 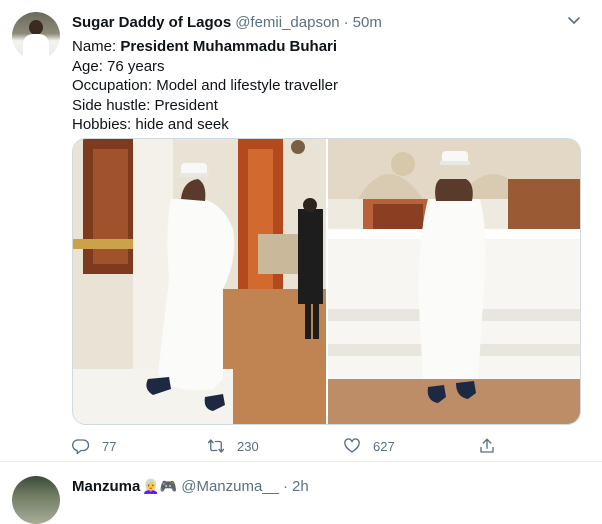 I want to click on retweet-icon, so click(x=216, y=446).